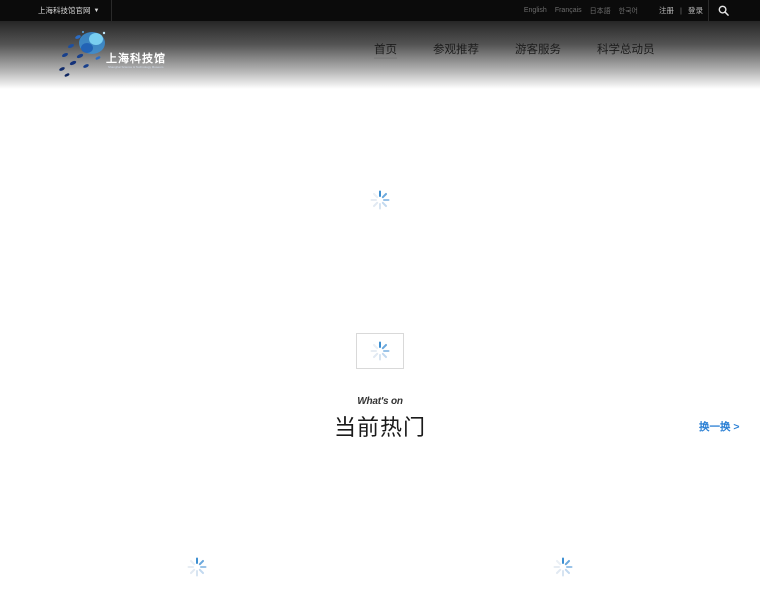 This screenshot has width=760, height=600. I want to click on refresh-button: 换一换 >, so click(719, 426).